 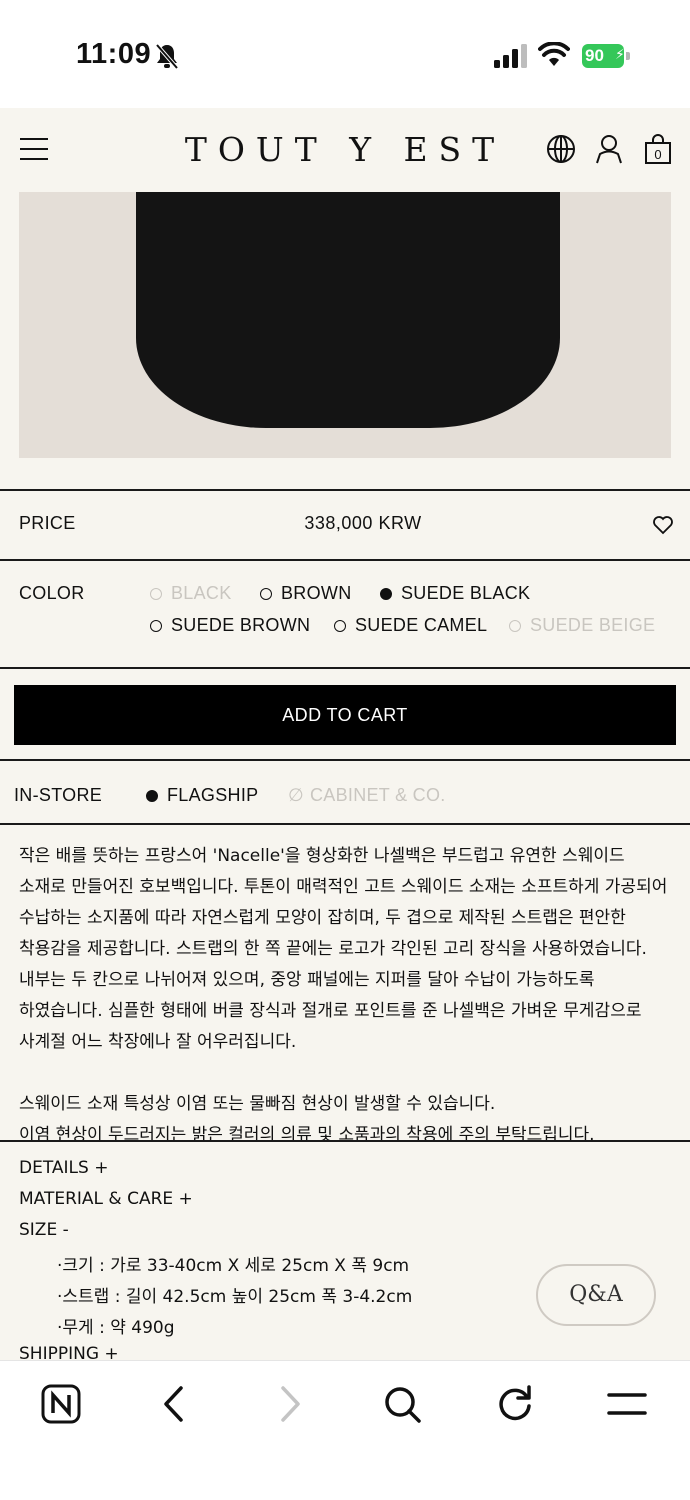 I want to click on size-toggle: SIZE -, so click(x=44, y=1230).